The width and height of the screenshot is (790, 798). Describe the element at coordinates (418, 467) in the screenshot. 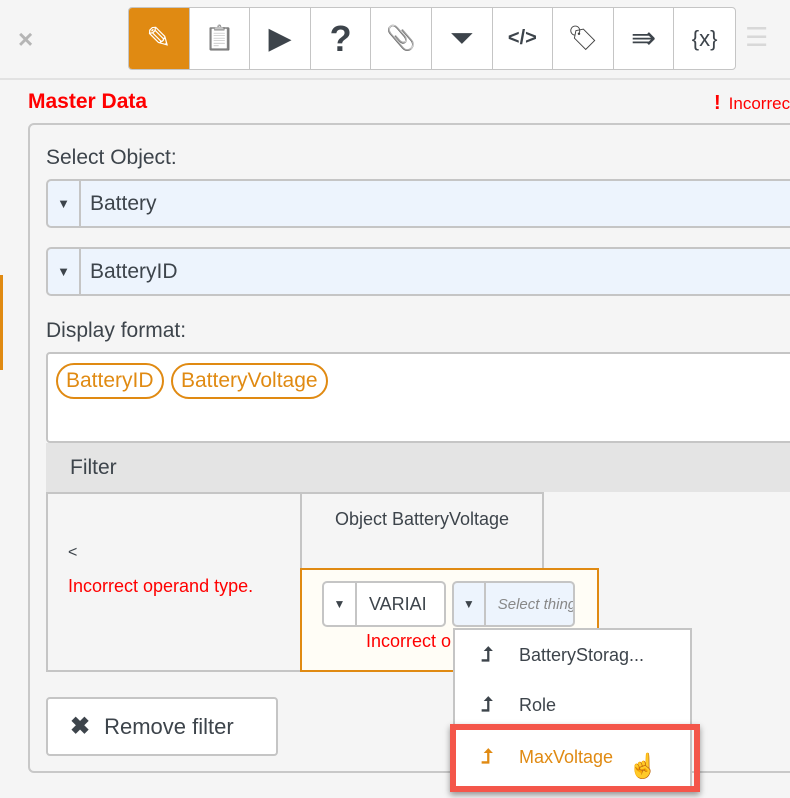

I see `filter-header: Filter` at that location.